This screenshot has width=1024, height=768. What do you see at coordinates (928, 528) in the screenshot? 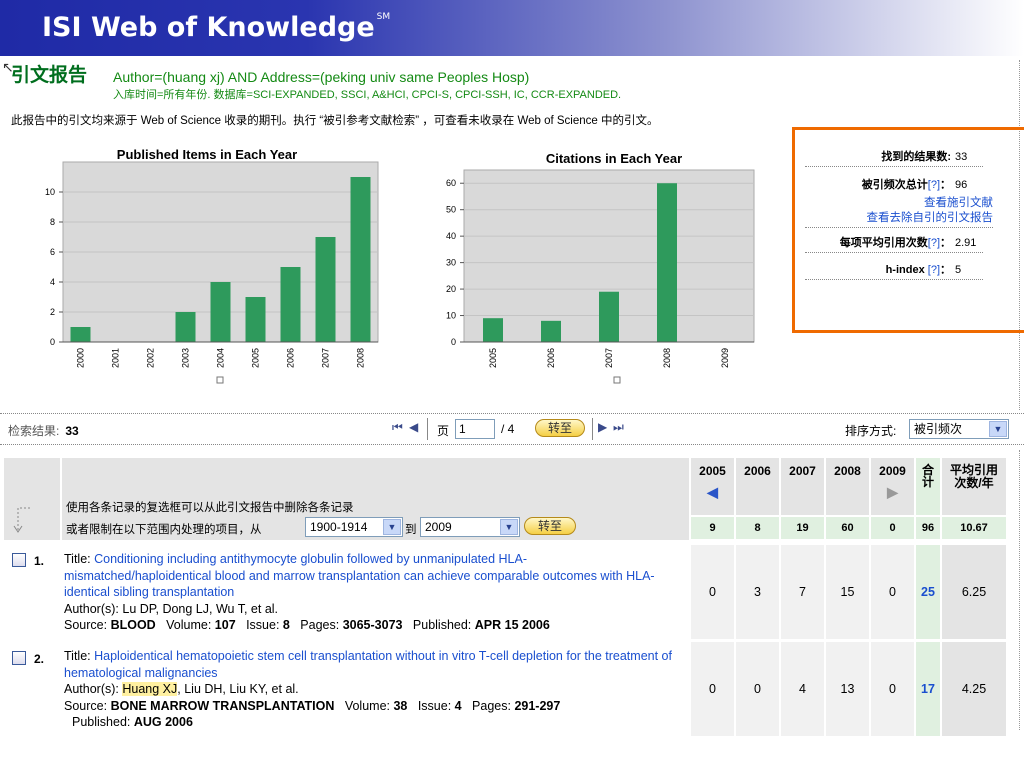
I see `grand-total: 96` at bounding box center [928, 528].